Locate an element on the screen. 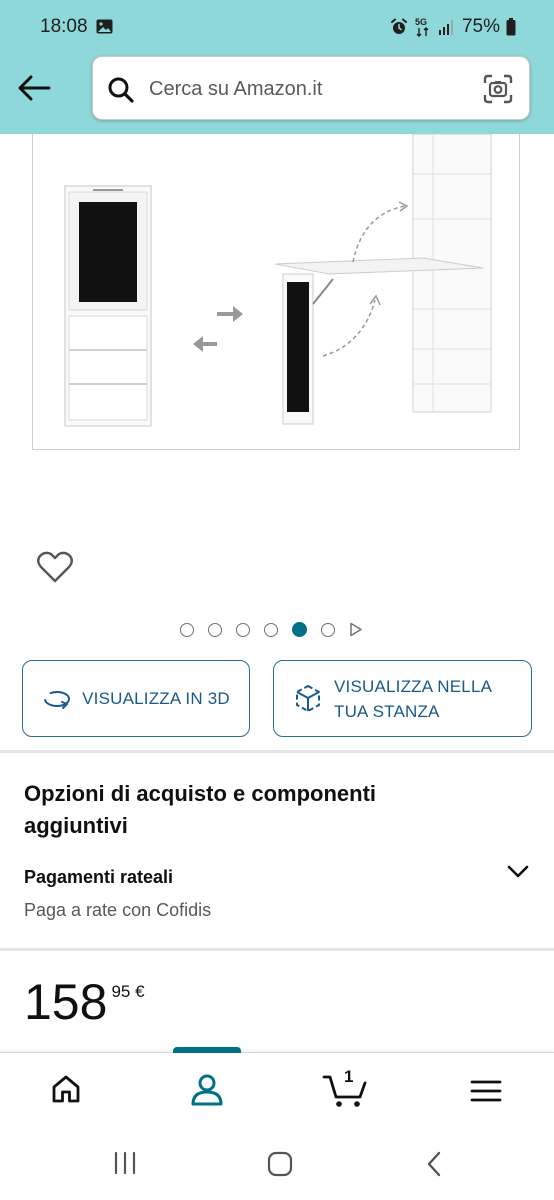  home-square-icon is located at coordinates (280, 1164).